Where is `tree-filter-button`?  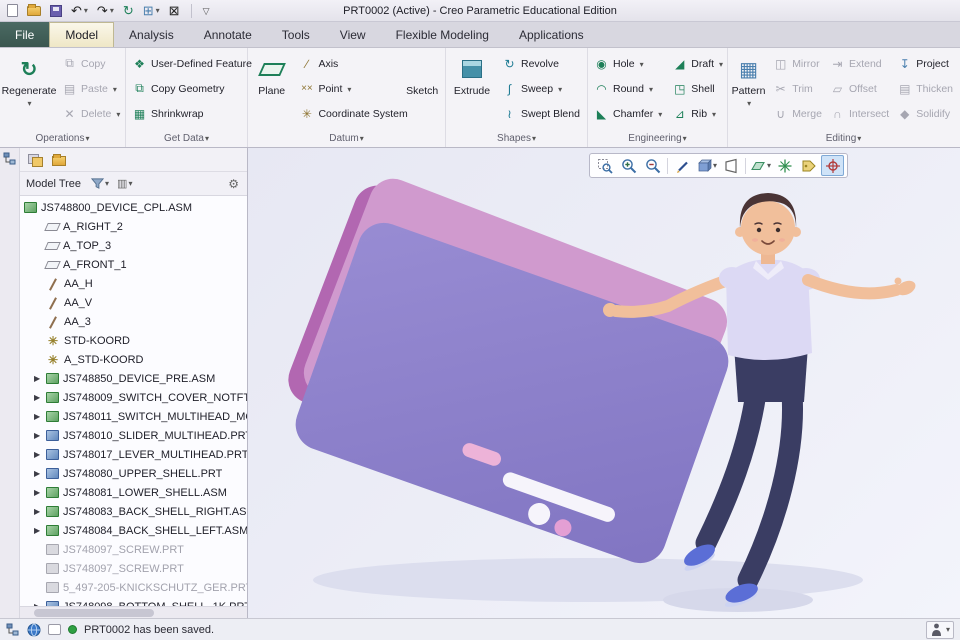 tree-filter-button is located at coordinates (100, 184).